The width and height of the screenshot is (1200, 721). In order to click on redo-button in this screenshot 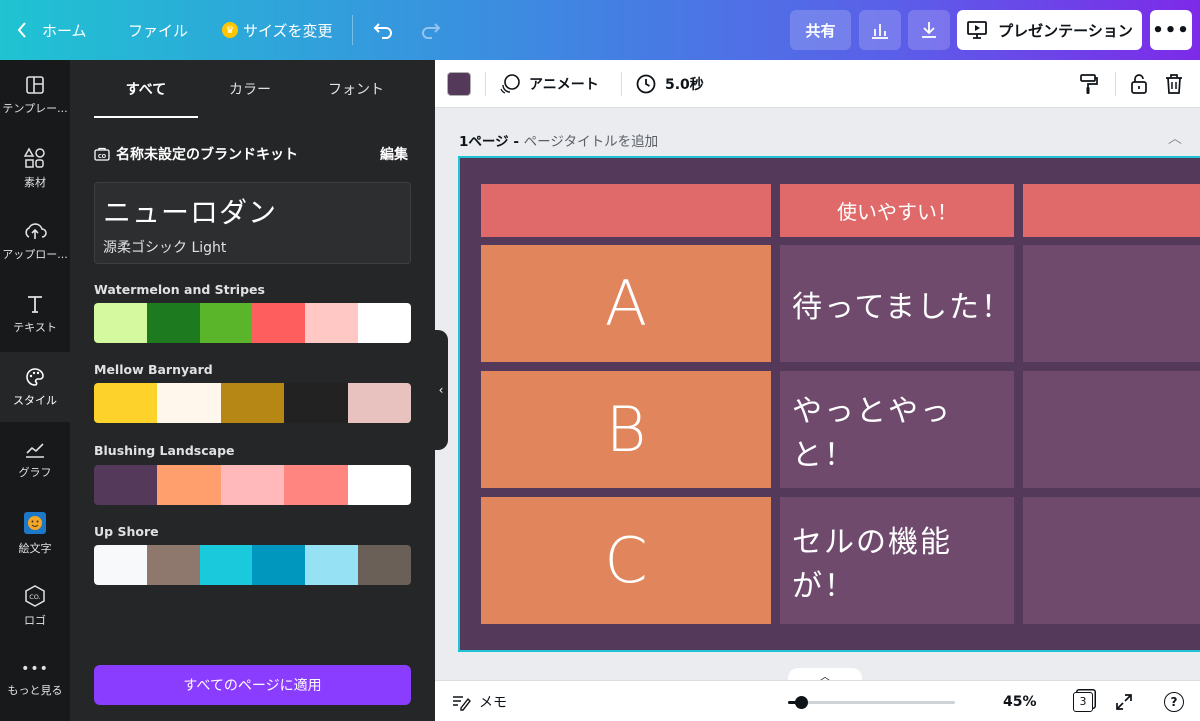, I will do `click(431, 30)`.